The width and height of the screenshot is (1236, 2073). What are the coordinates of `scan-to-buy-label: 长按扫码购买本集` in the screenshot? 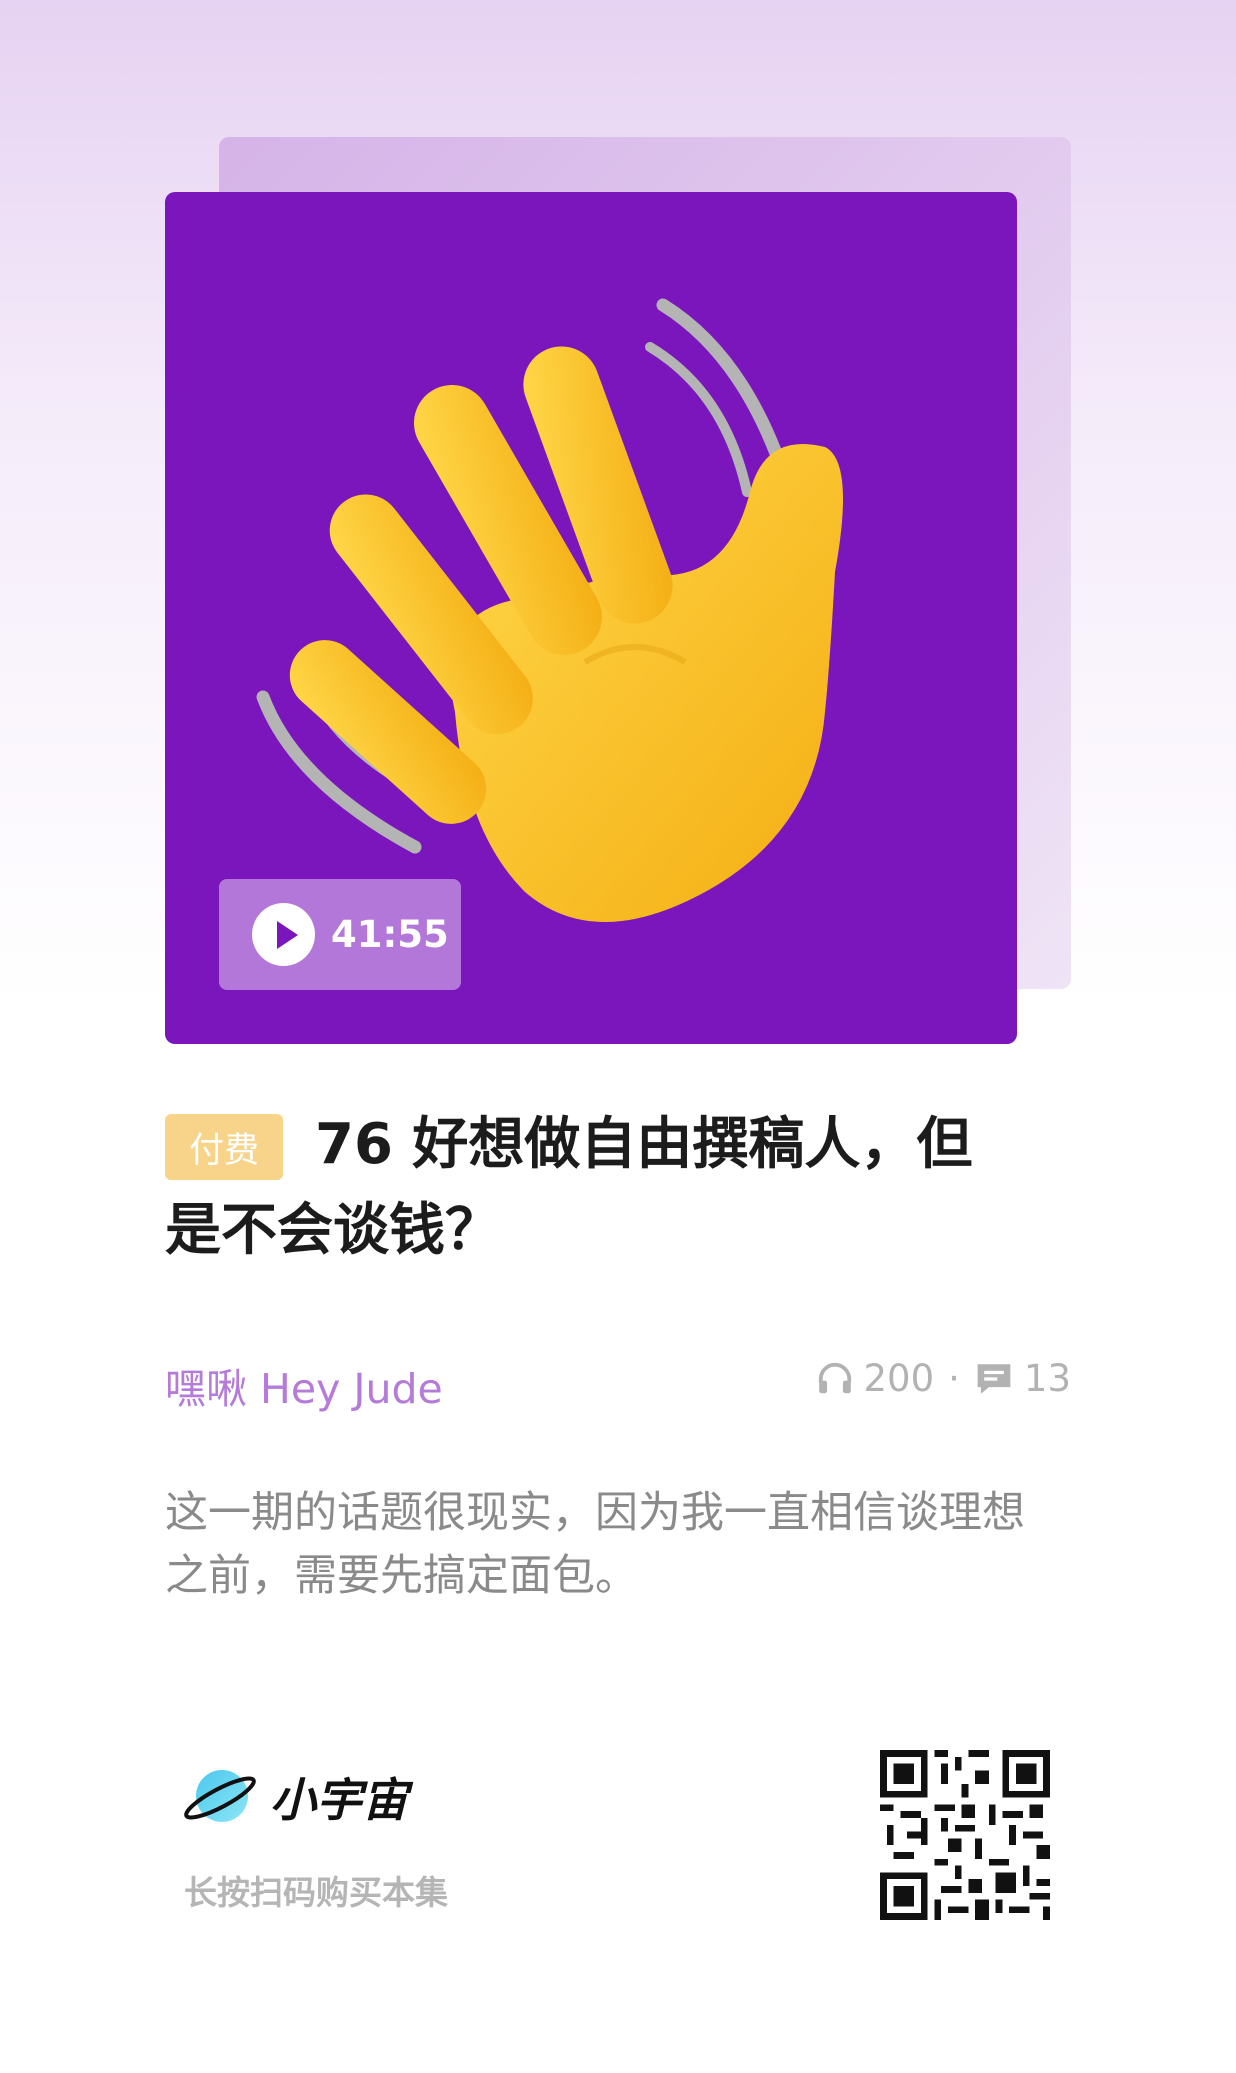 It's located at (316, 1892).